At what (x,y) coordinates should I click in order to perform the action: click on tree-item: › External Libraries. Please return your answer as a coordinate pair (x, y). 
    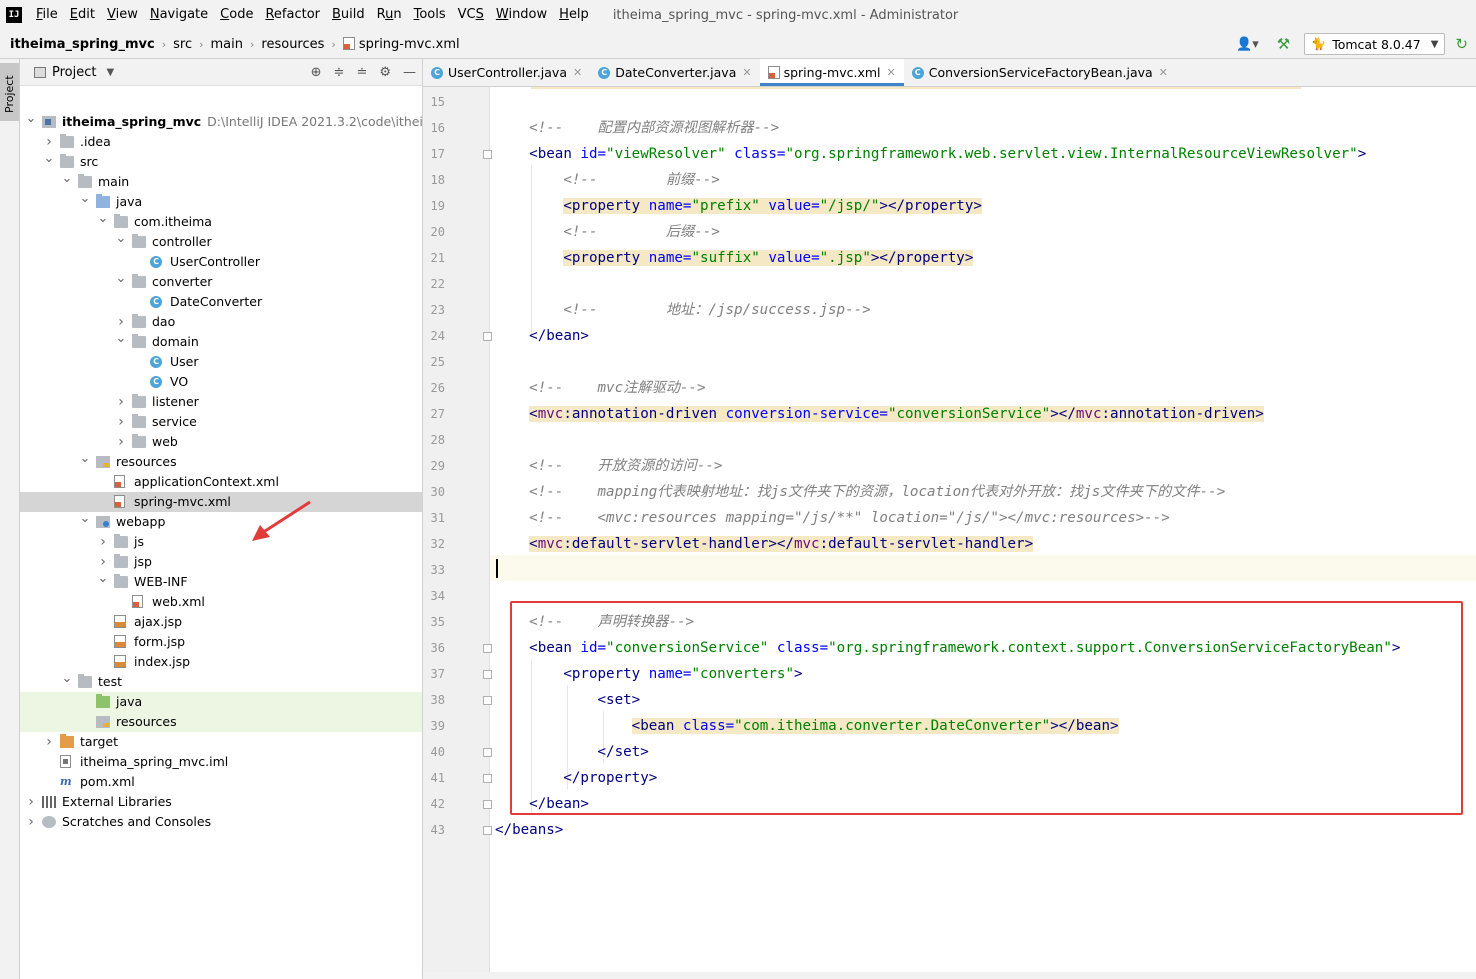
    Looking at the image, I should click on (221, 802).